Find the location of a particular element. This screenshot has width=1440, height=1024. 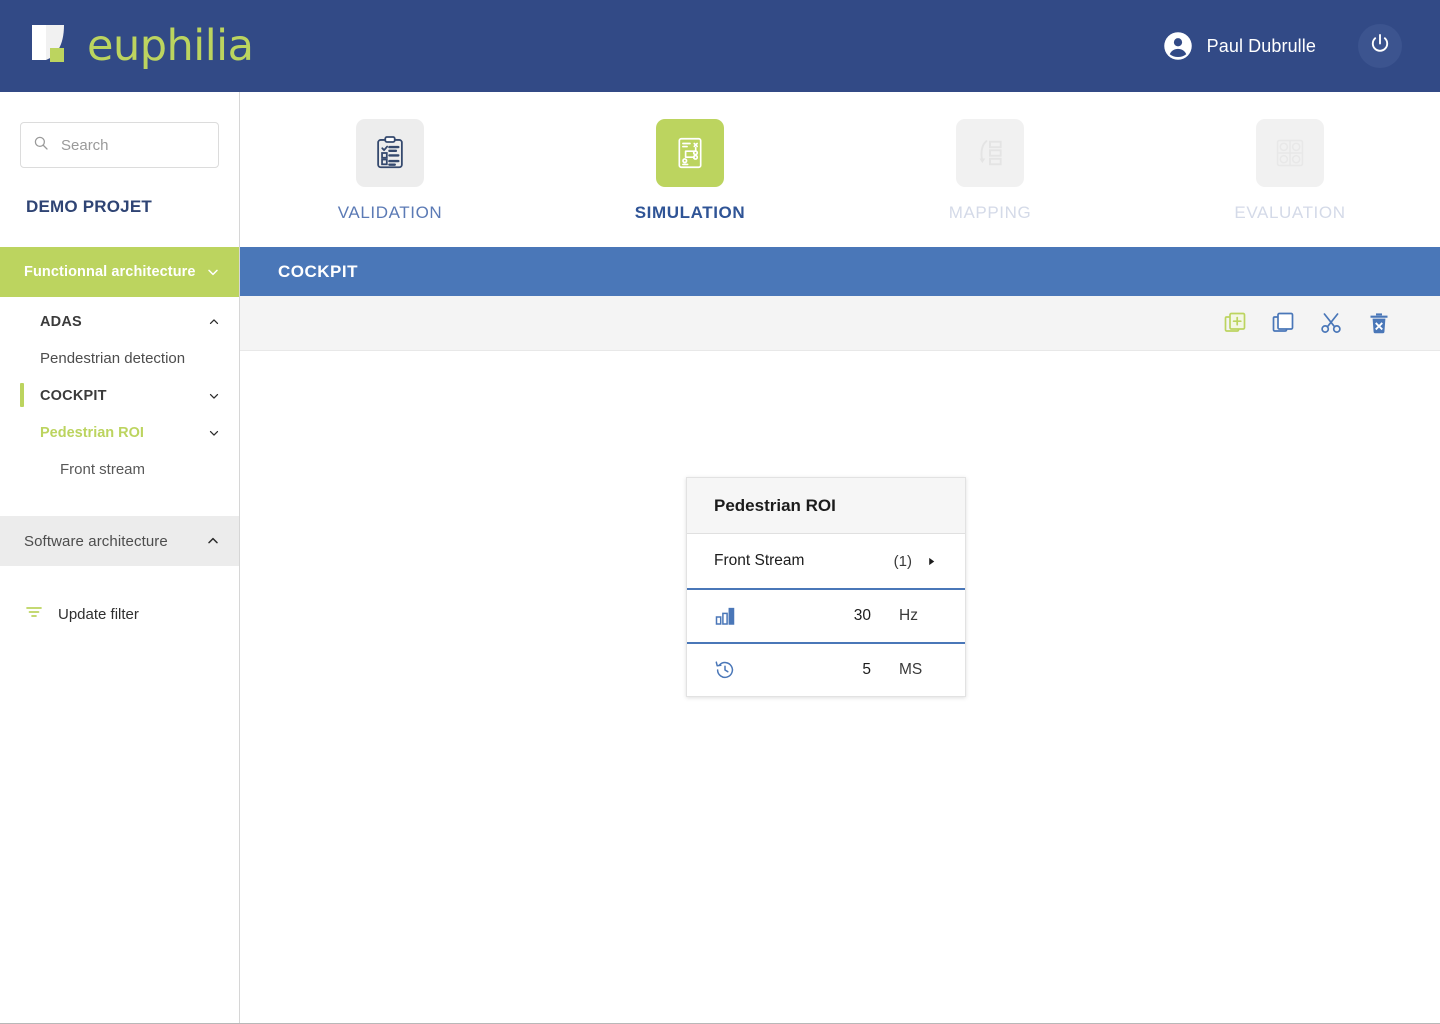

flowchart-document-icon is located at coordinates (690, 153).